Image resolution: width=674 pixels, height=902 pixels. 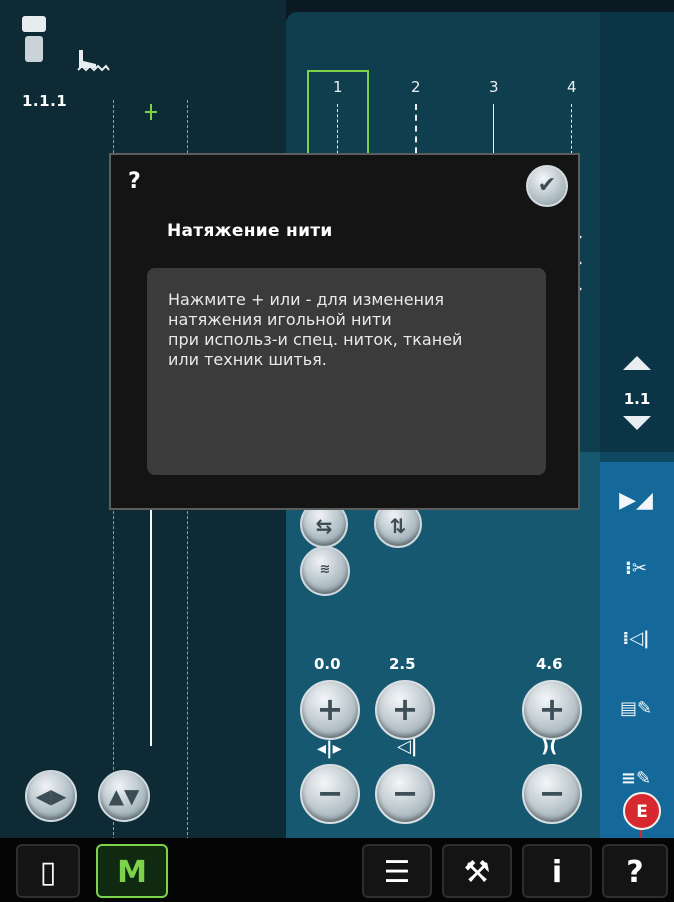 I want to click on settings-button: ⚒, so click(x=477, y=871).